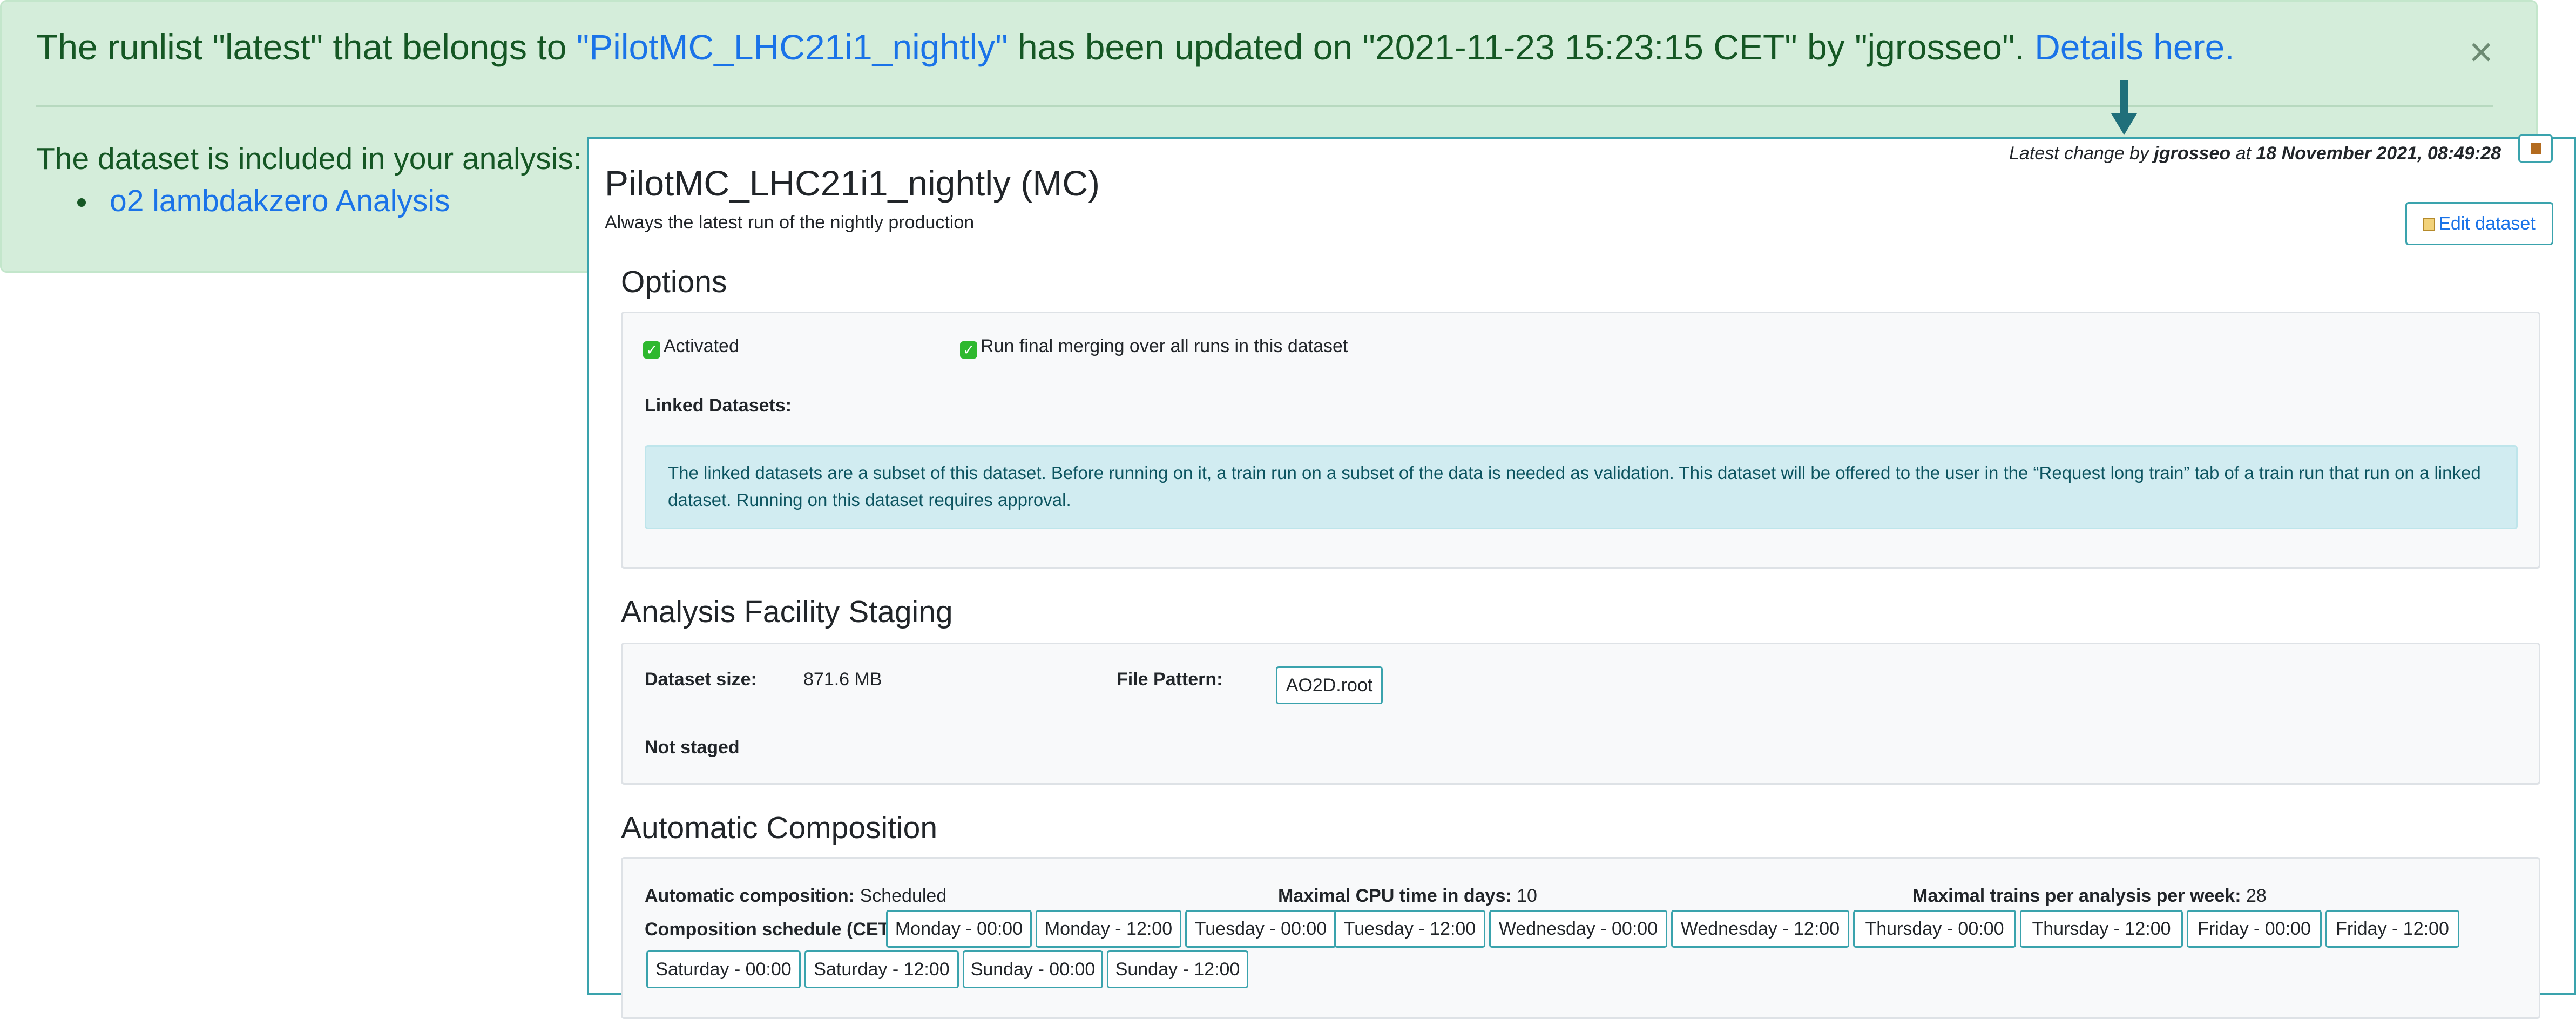  What do you see at coordinates (1395, 896) in the screenshot?
I see `cpu-label: Maximal CPU time in days:` at bounding box center [1395, 896].